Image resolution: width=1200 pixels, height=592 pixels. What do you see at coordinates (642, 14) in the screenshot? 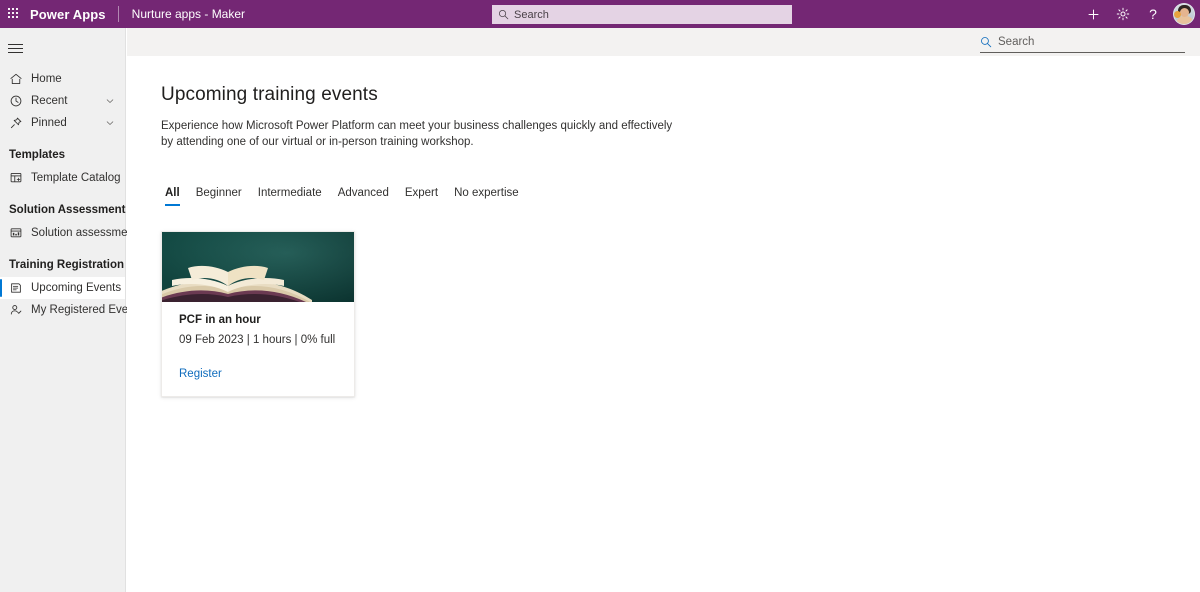
I see `global-search-box: Search` at bounding box center [642, 14].